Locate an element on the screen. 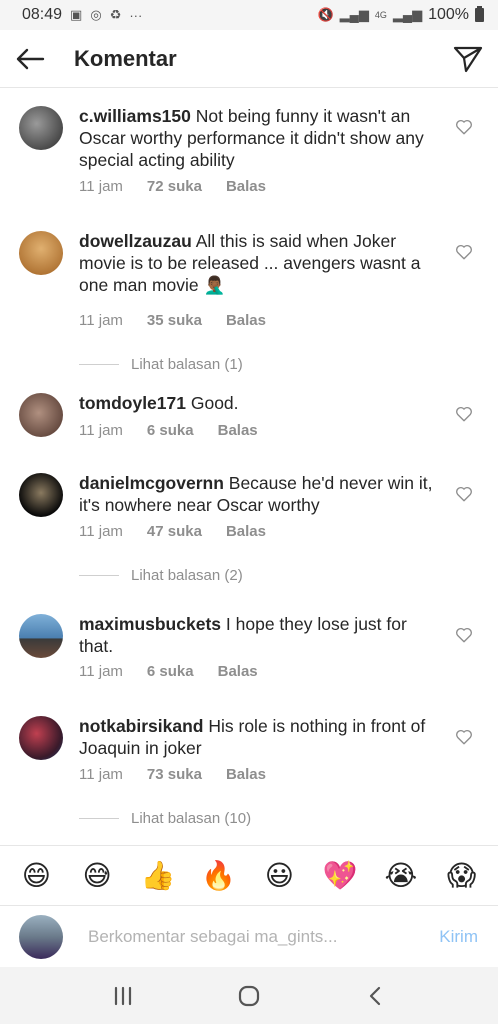 This screenshot has width=498, height=1024. view-replies-label: Lihat balasan (2) is located at coordinates (187, 575).